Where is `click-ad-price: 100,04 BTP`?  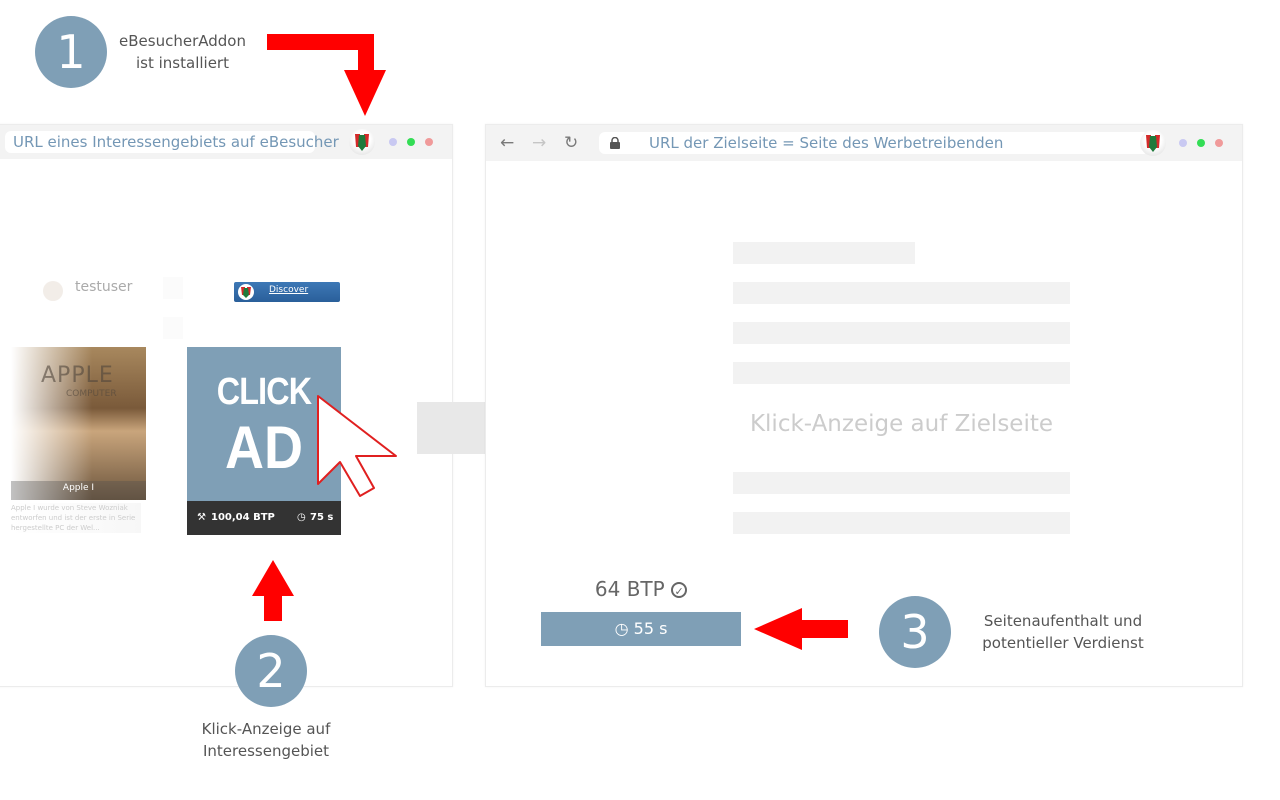 click-ad-price: 100,04 BTP is located at coordinates (243, 517).